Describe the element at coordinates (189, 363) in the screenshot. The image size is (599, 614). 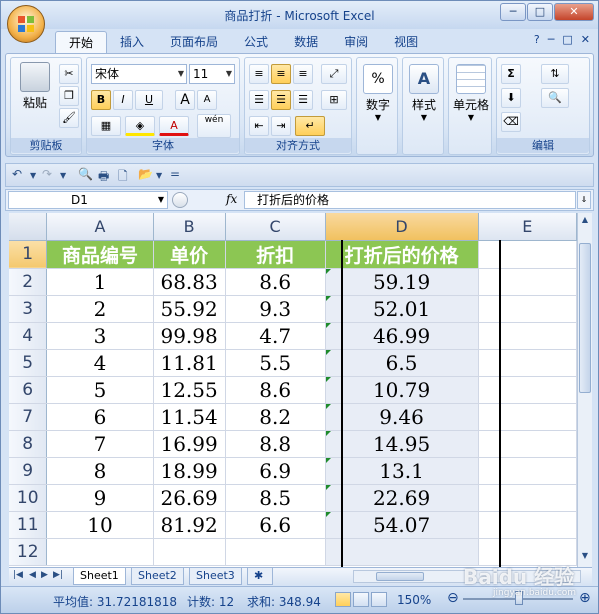
I see `data-cell: 11.81` at that location.